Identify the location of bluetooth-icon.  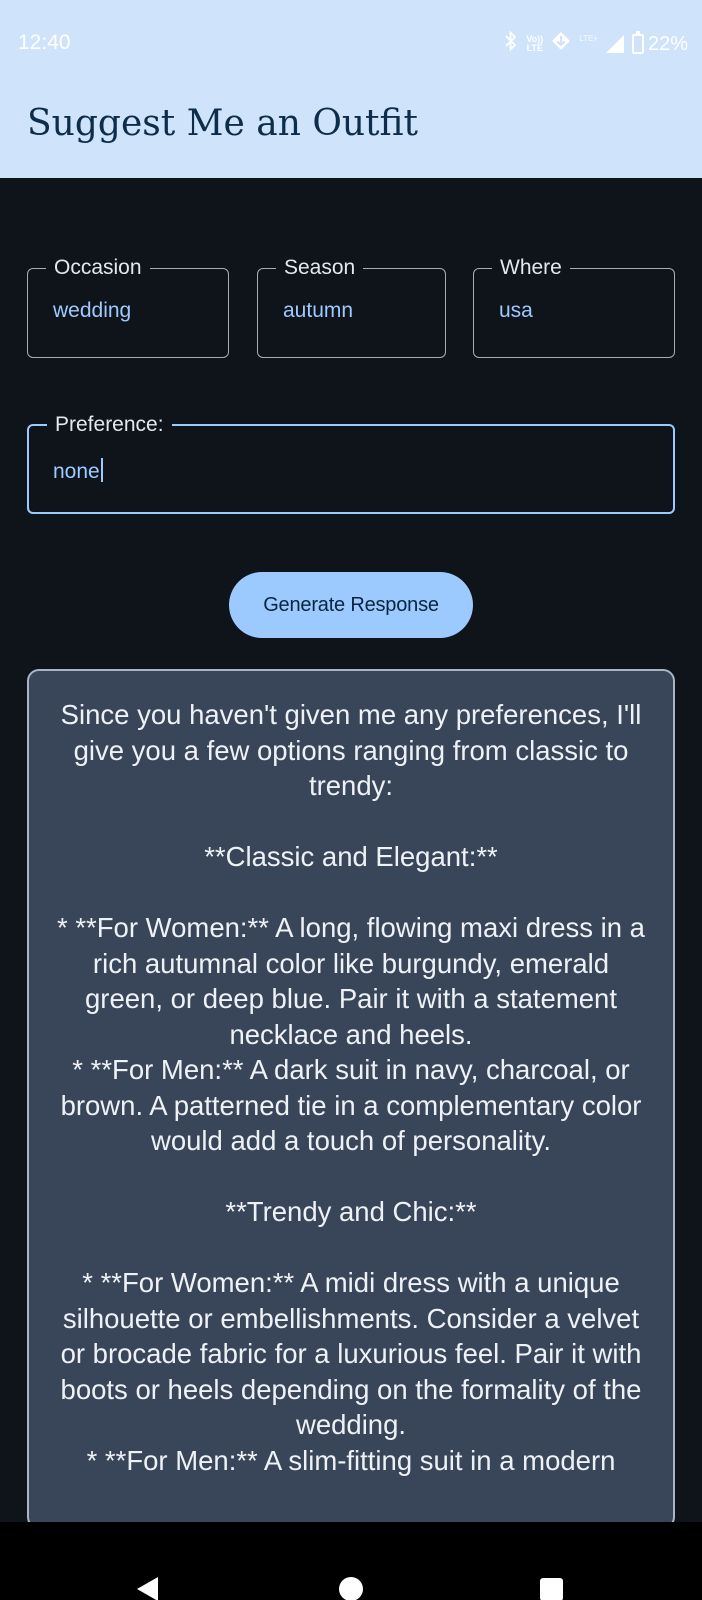
(511, 44).